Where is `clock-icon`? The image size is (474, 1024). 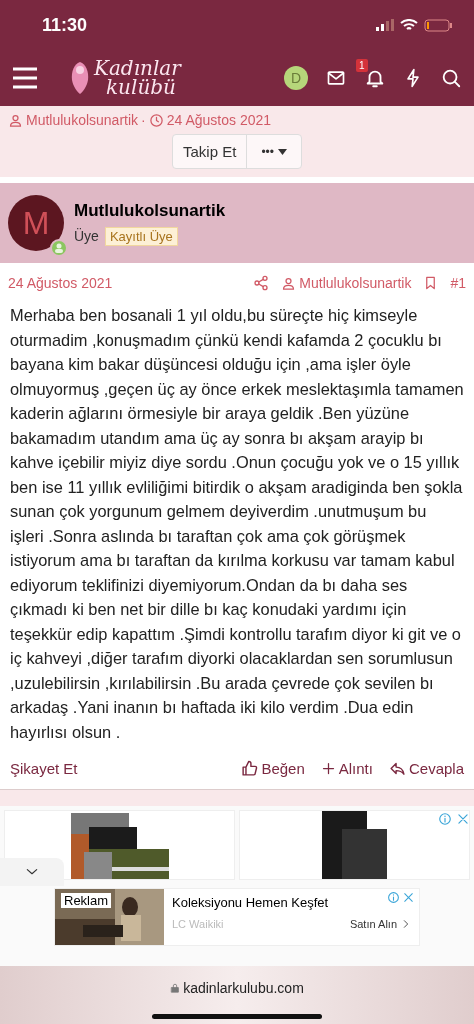 clock-icon is located at coordinates (156, 120).